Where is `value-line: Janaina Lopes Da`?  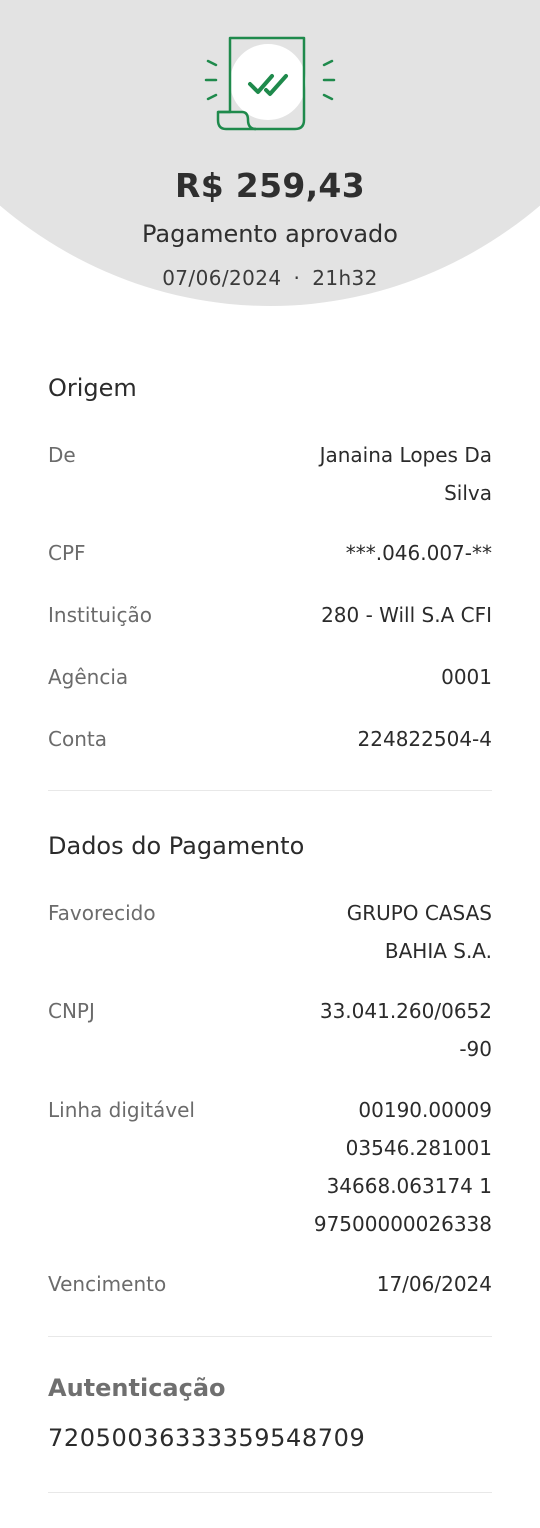
value-line: Janaina Lopes Da is located at coordinates (405, 455).